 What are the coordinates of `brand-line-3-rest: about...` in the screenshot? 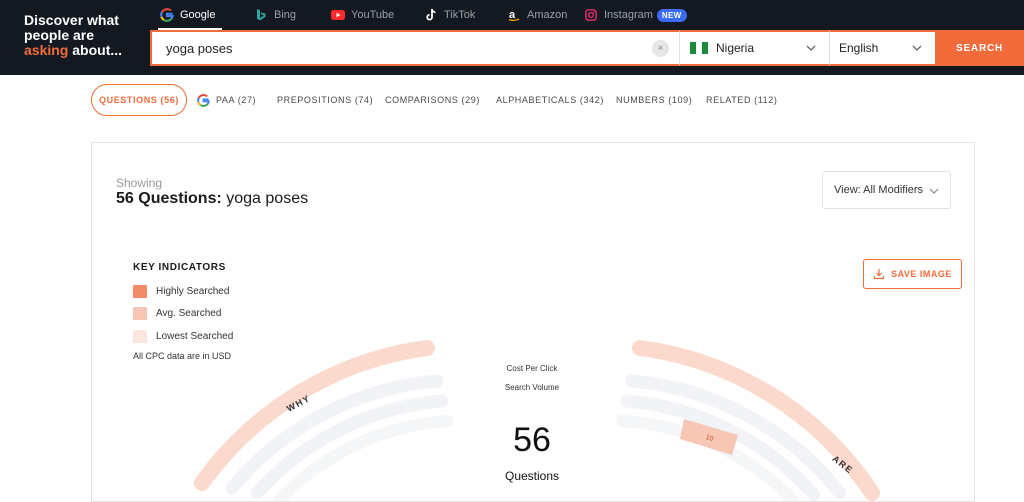 It's located at (95, 50).